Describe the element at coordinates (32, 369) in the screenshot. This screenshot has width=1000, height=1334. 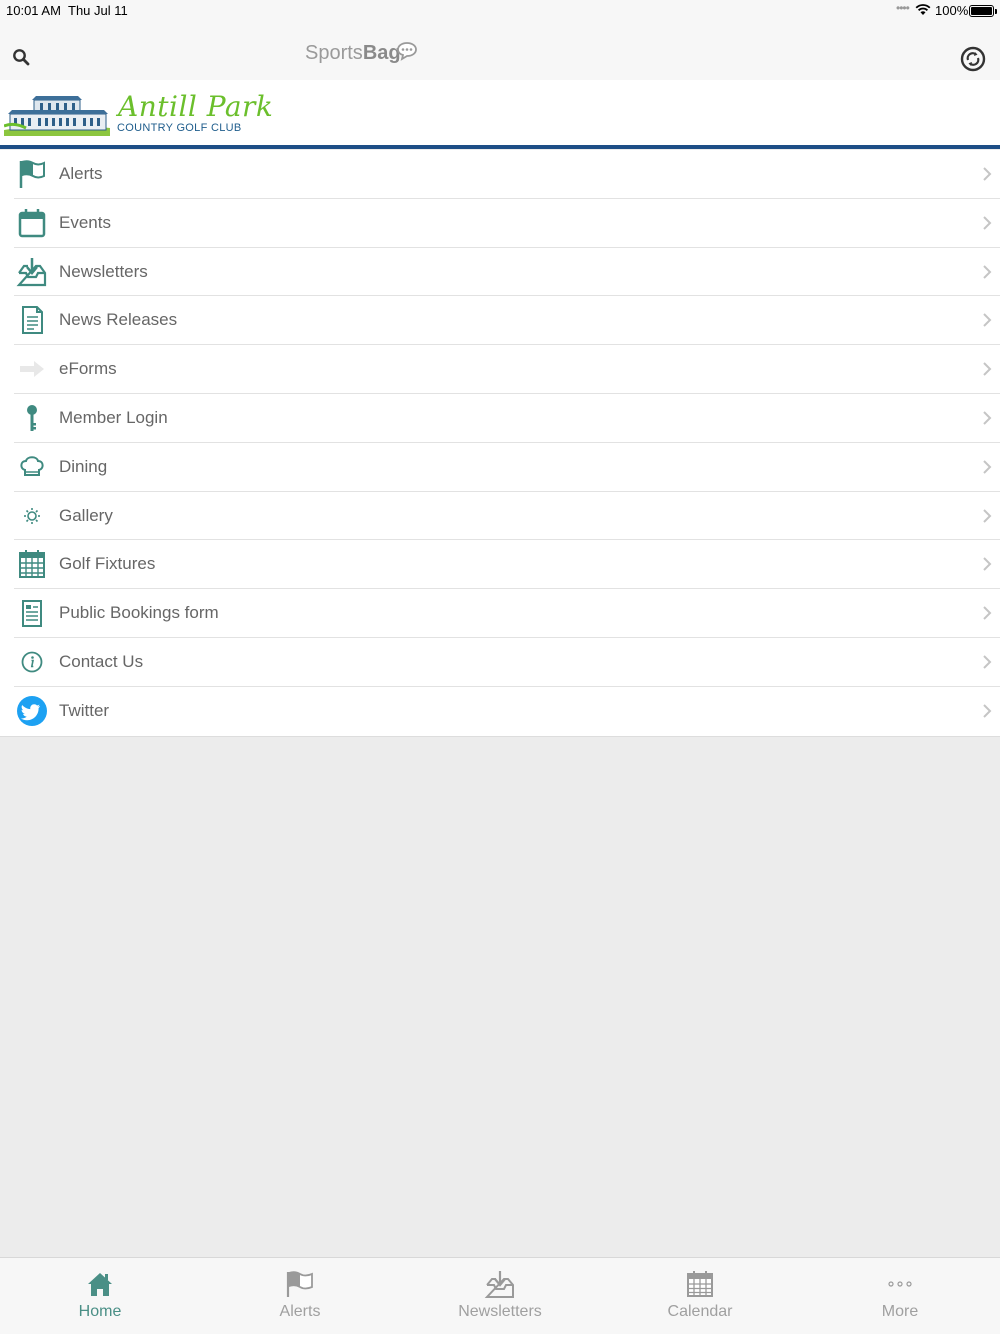
I see `arrow-right-icon` at that location.